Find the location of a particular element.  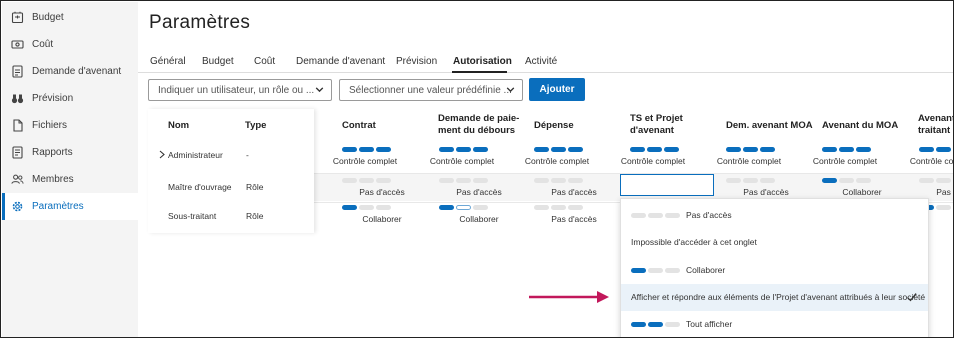

dropdown-option-label: Tout afficher is located at coordinates (709, 324).